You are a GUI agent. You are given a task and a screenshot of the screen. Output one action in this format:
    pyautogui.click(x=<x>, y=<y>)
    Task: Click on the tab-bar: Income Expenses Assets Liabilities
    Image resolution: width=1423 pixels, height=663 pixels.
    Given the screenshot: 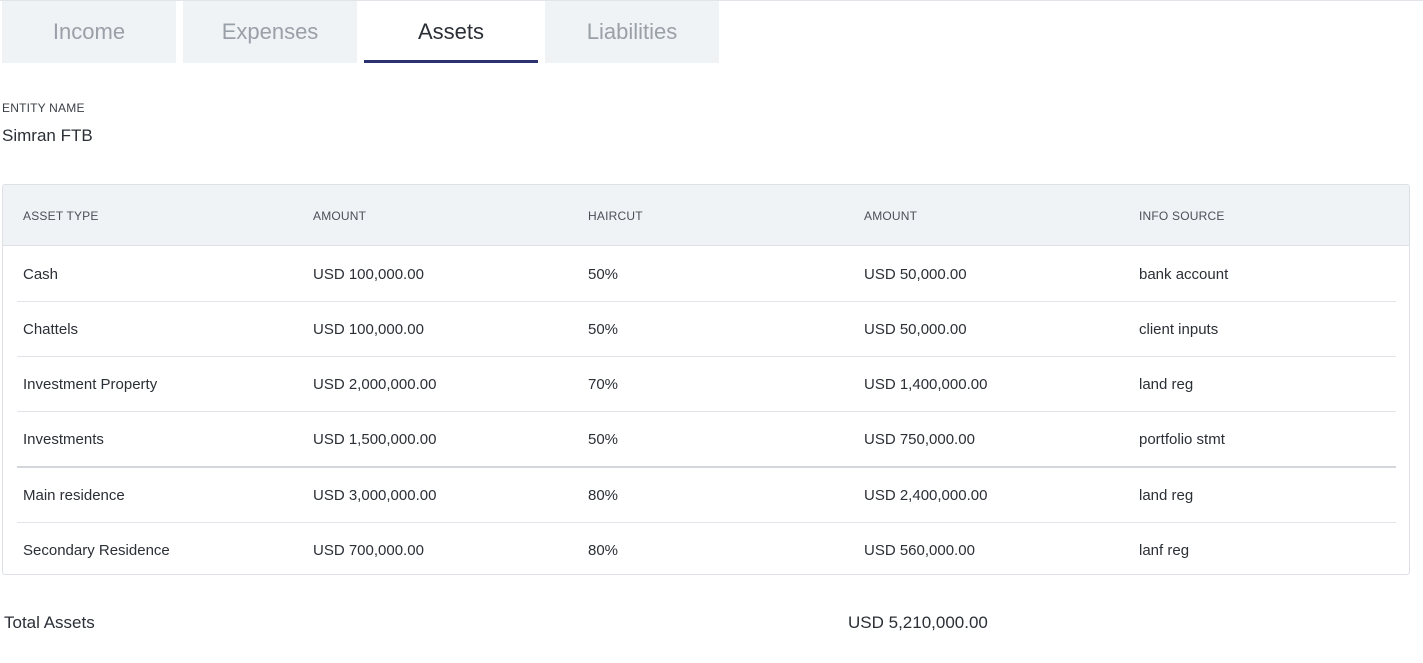 What is the action you would take?
    pyautogui.click(x=360, y=32)
    